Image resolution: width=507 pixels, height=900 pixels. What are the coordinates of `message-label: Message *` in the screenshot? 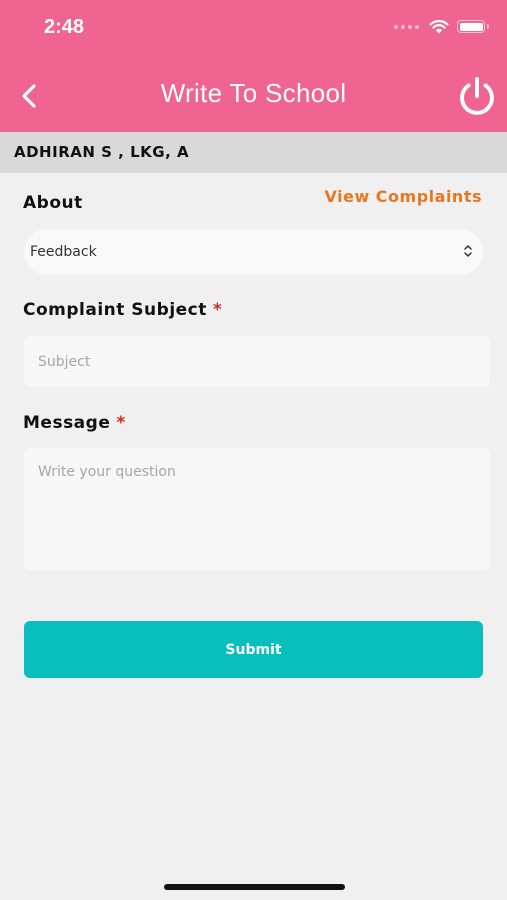 It's located at (74, 423).